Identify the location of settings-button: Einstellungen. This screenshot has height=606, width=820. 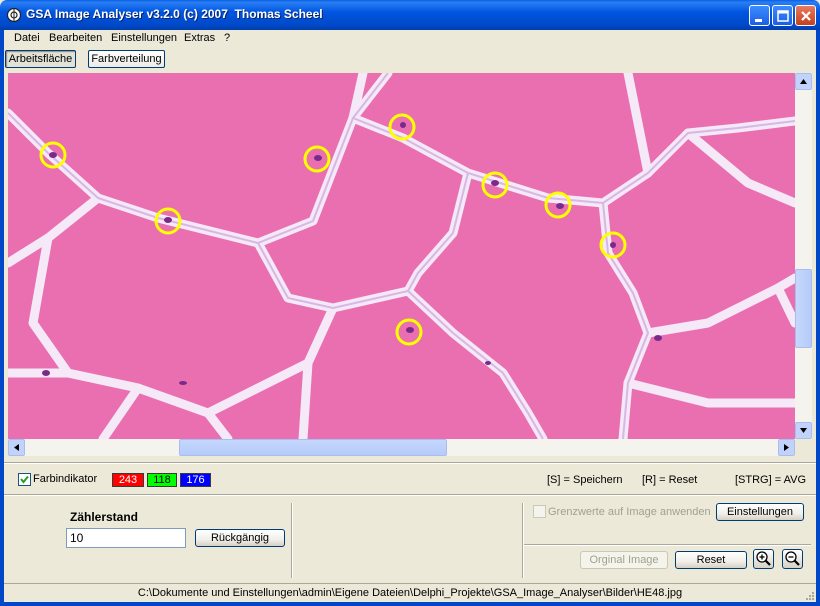
(760, 512).